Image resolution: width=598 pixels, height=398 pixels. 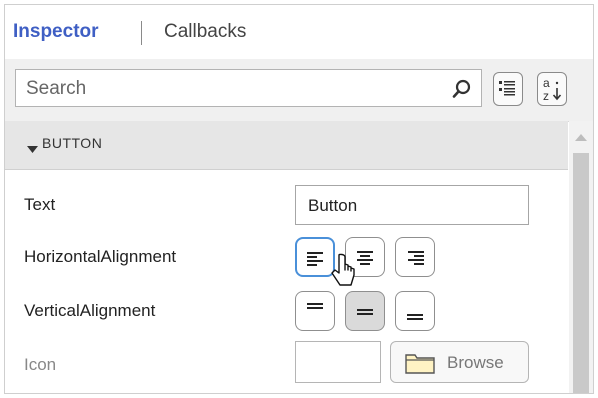 What do you see at coordinates (56, 32) in the screenshot?
I see `tab-inspector: Inspector` at bounding box center [56, 32].